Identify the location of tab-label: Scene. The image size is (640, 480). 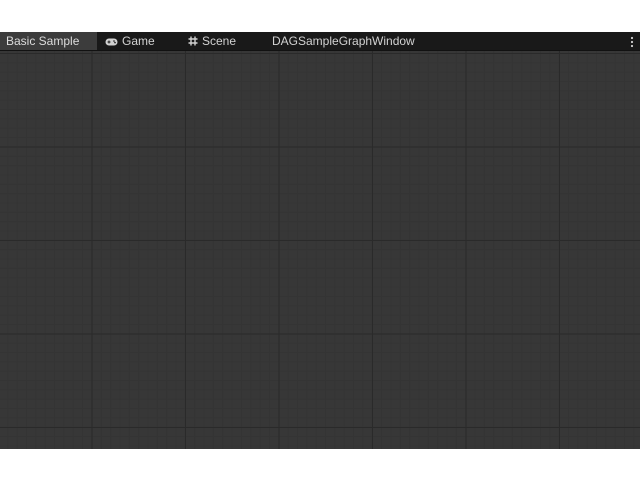
(219, 41).